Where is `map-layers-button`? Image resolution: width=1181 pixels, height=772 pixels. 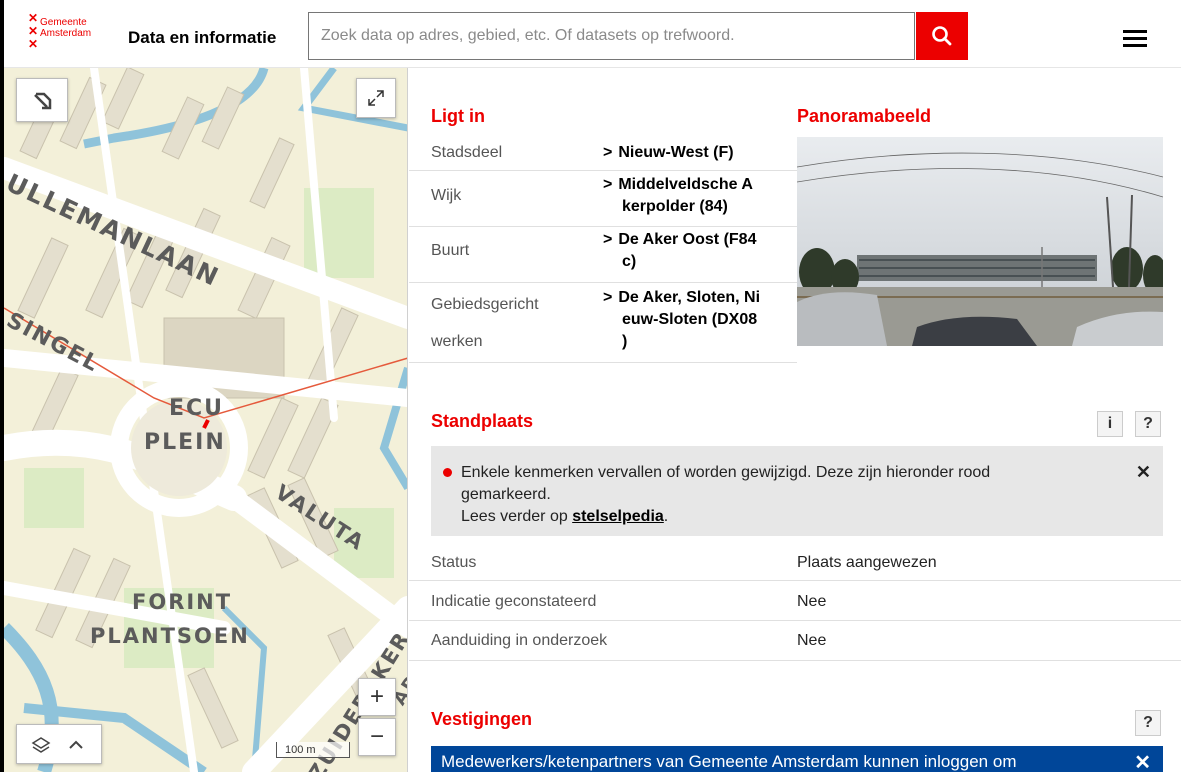
map-layers-button is located at coordinates (59, 744).